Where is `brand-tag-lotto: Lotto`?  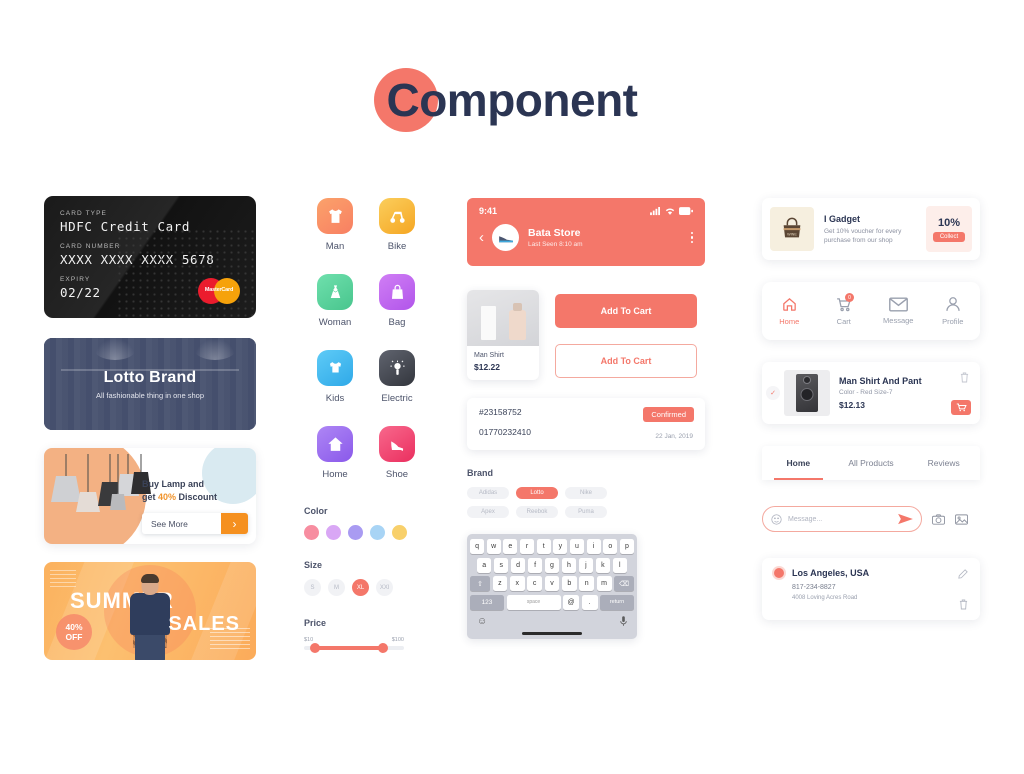 brand-tag-lotto: Lotto is located at coordinates (537, 493).